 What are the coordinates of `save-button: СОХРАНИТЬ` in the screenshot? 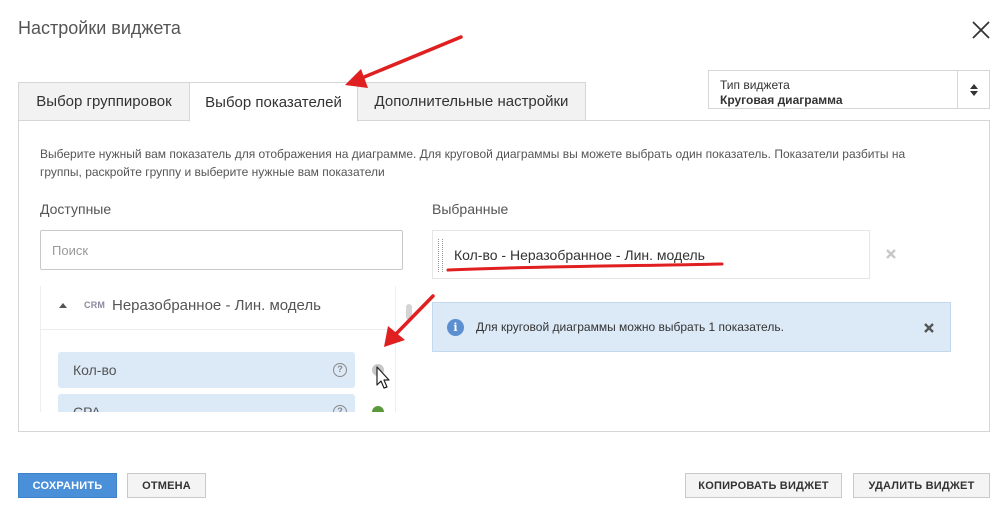 It's located at (67, 485).